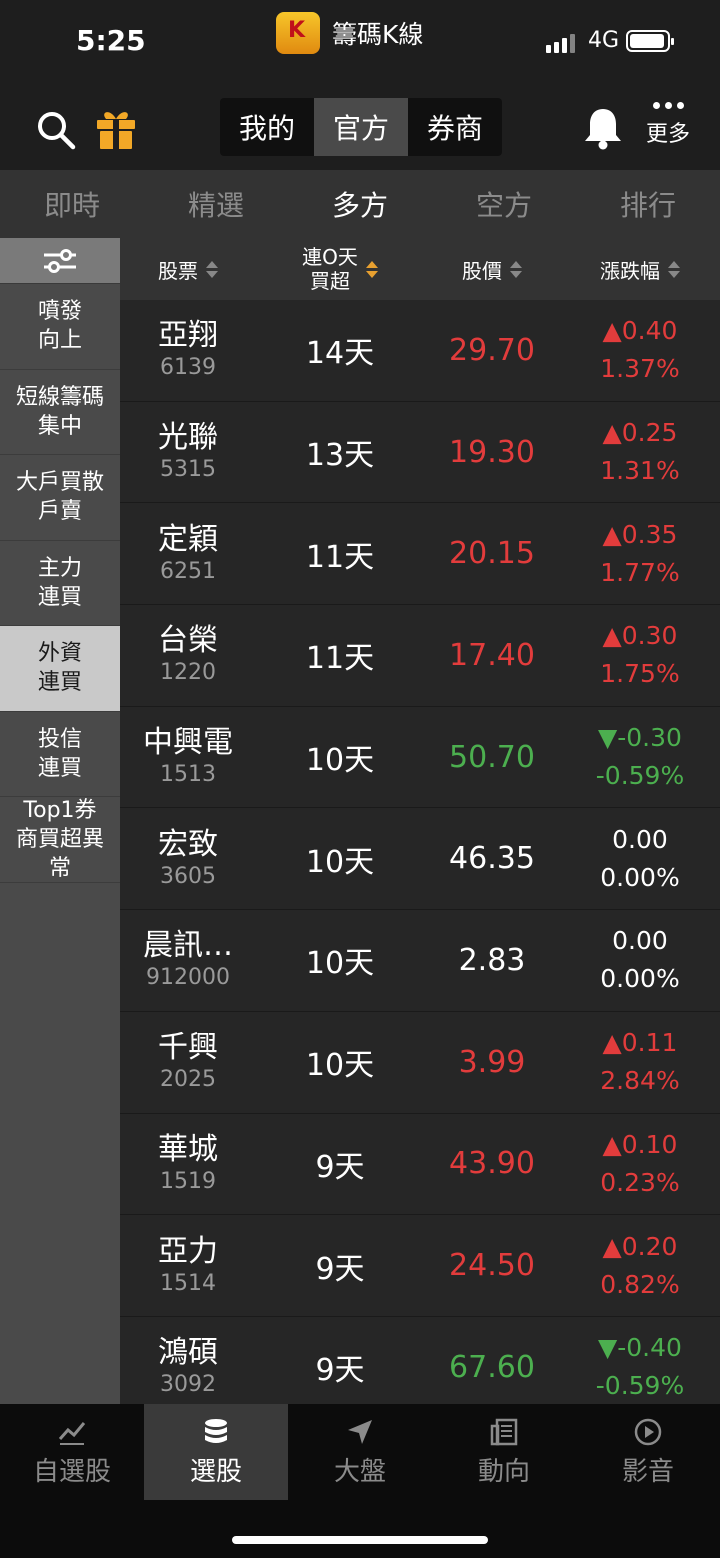  I want to click on sidebar-item: 噴發 向上, so click(60, 327).